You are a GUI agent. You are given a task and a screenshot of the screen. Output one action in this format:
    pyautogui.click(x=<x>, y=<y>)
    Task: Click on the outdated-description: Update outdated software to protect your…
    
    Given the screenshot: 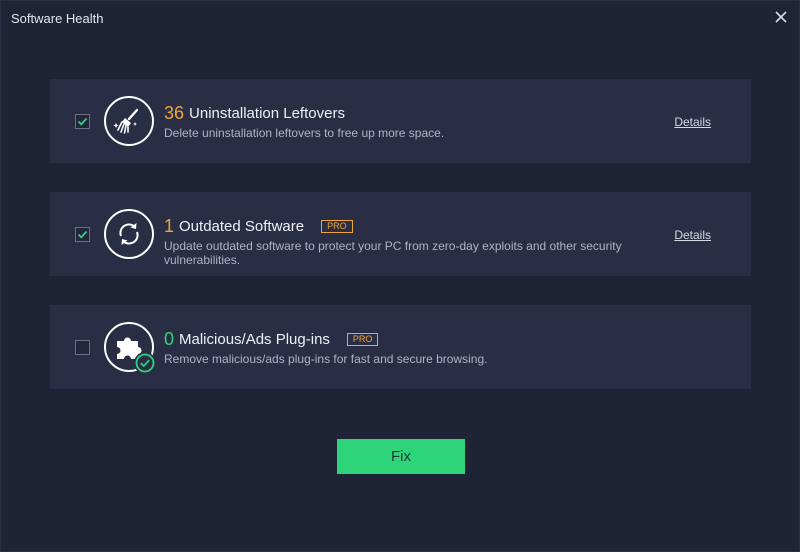 What is the action you would take?
    pyautogui.click(x=393, y=253)
    